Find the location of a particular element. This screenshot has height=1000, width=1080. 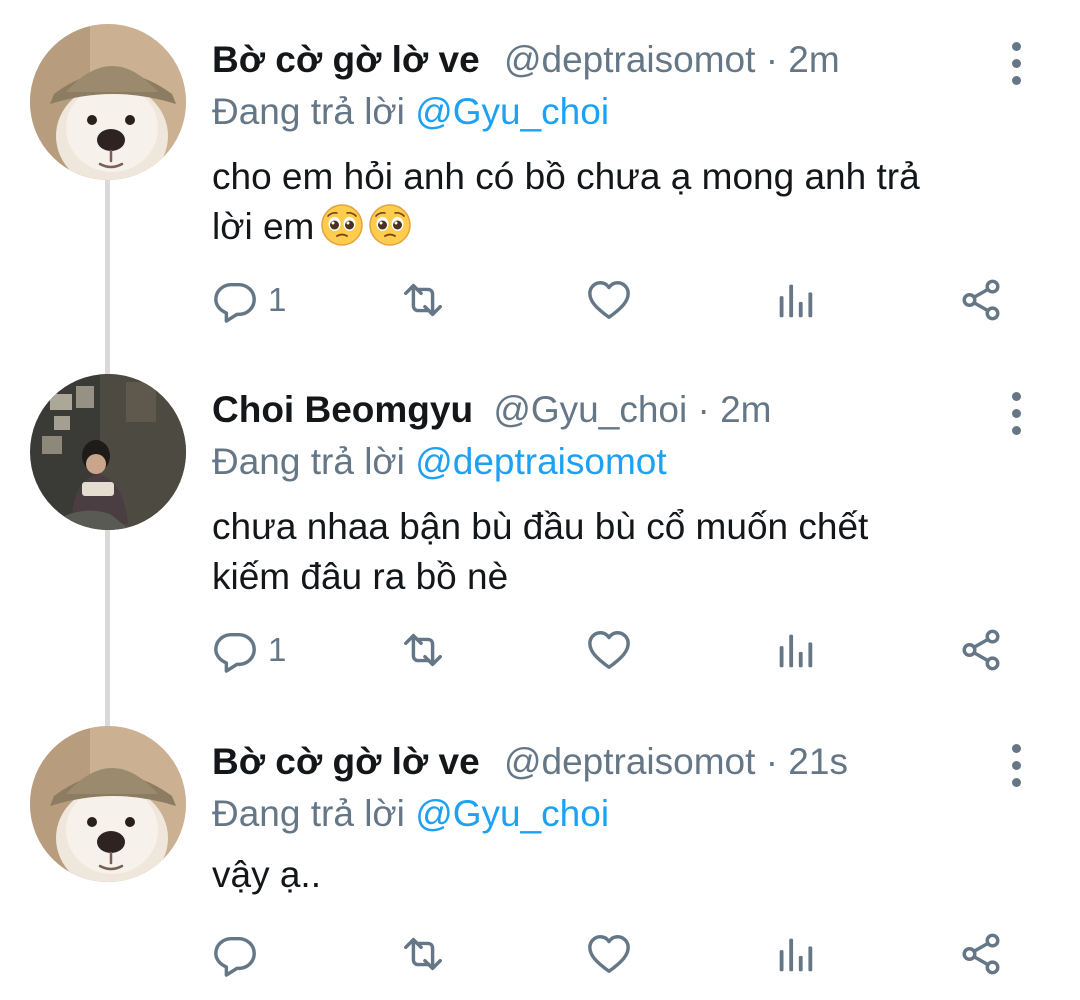

tweet-text-line-with-emoji: lời em is located at coordinates (622, 227).